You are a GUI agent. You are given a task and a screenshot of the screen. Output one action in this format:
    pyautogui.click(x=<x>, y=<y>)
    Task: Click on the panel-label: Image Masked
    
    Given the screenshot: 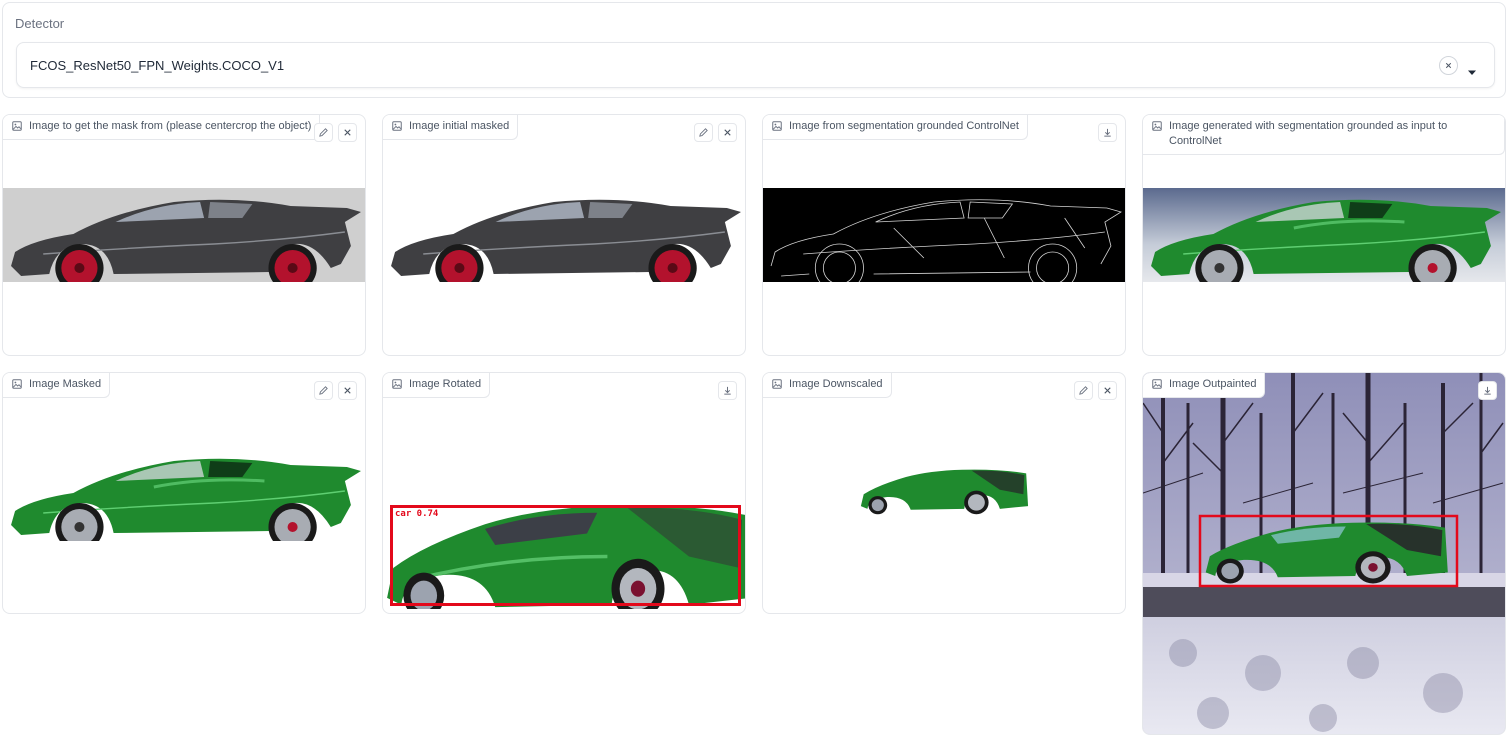 What is the action you would take?
    pyautogui.click(x=57, y=385)
    